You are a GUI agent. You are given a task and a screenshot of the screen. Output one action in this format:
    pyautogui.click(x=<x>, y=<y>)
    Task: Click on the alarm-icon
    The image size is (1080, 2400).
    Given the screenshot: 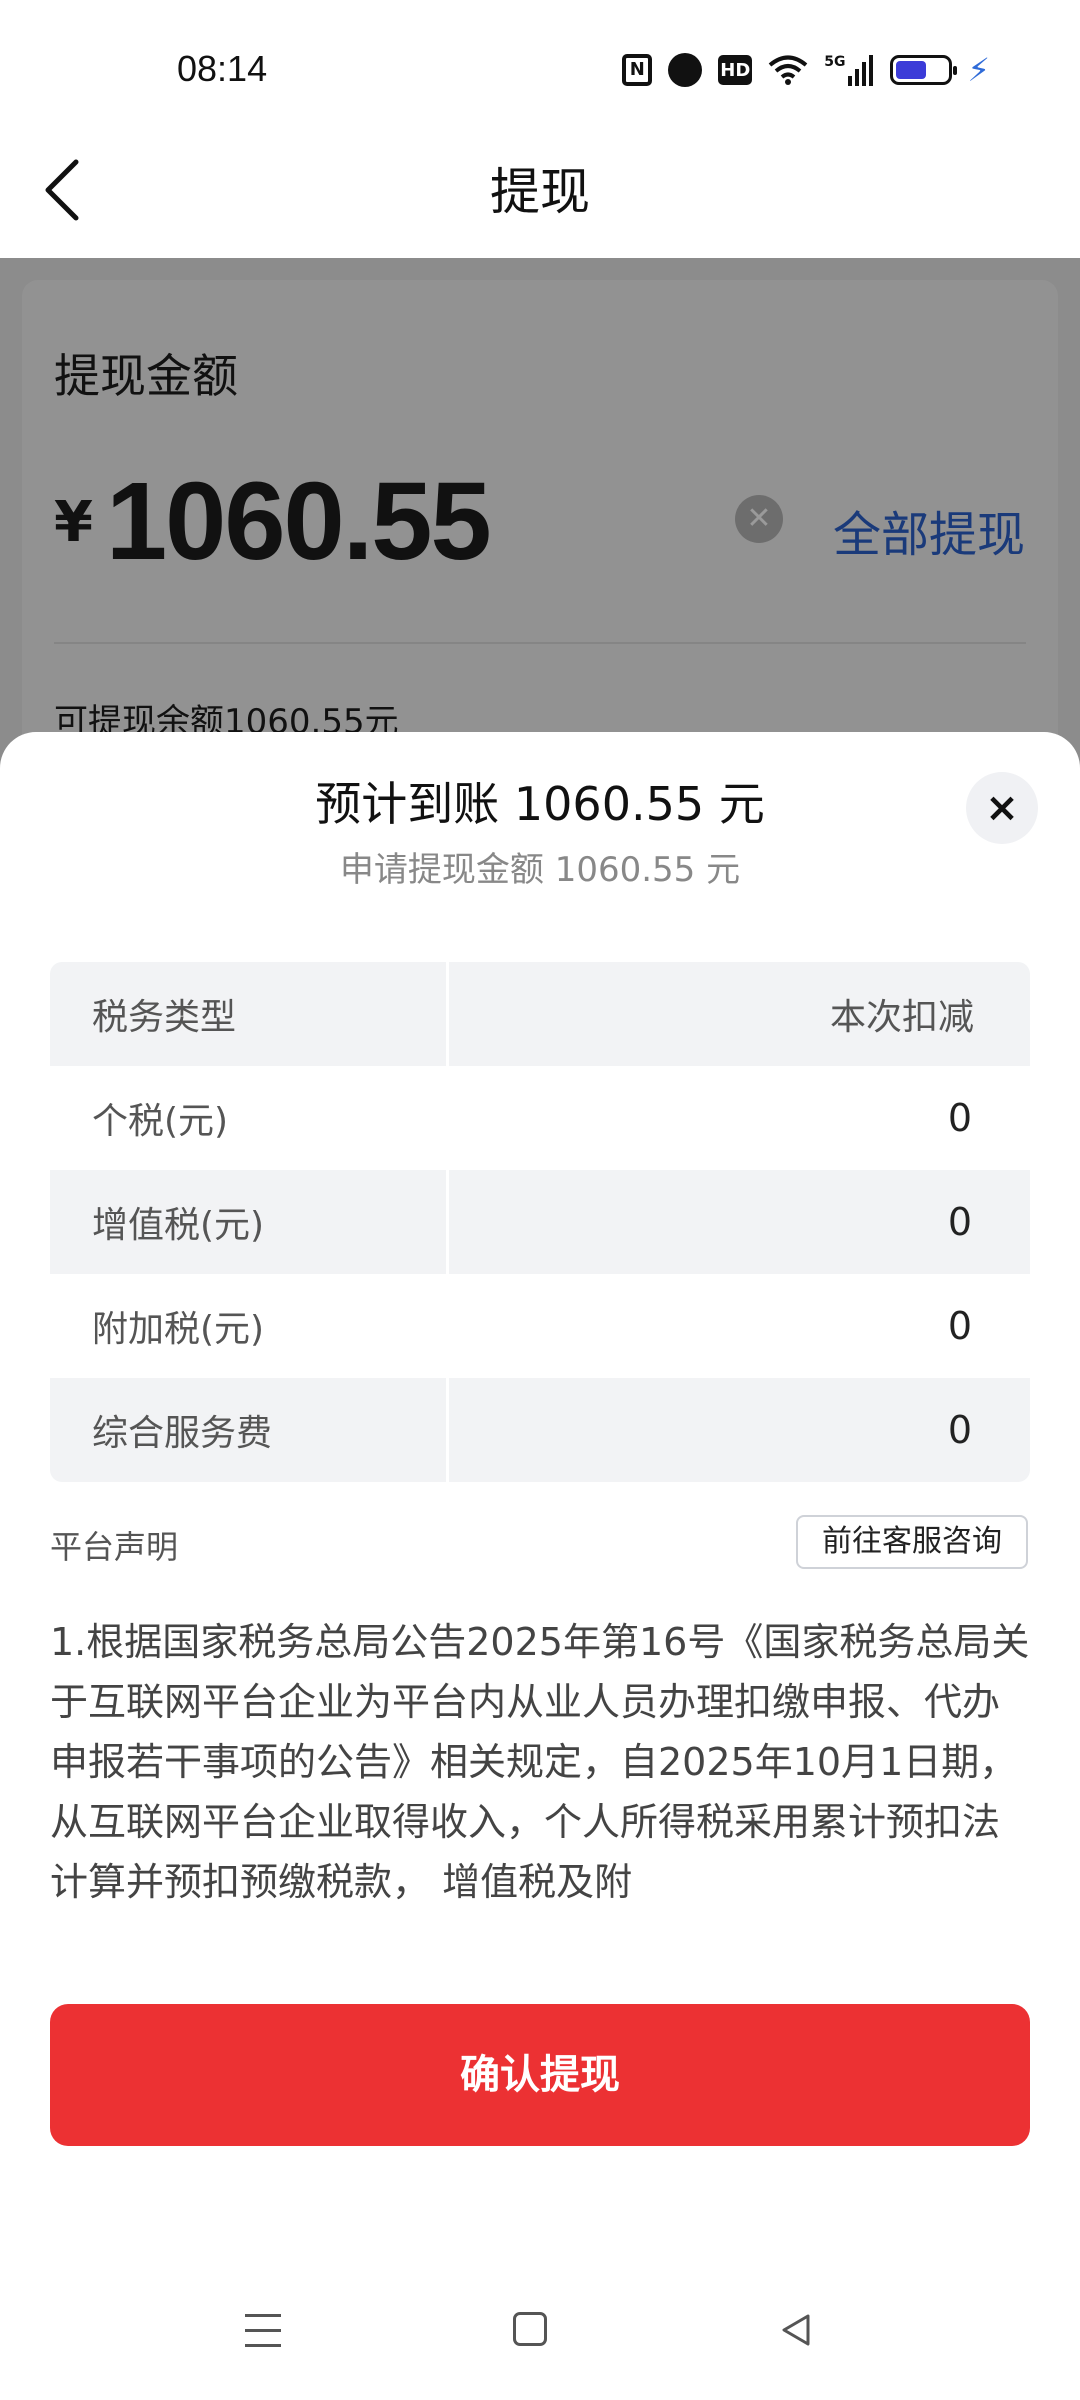 What is the action you would take?
    pyautogui.click(x=685, y=70)
    